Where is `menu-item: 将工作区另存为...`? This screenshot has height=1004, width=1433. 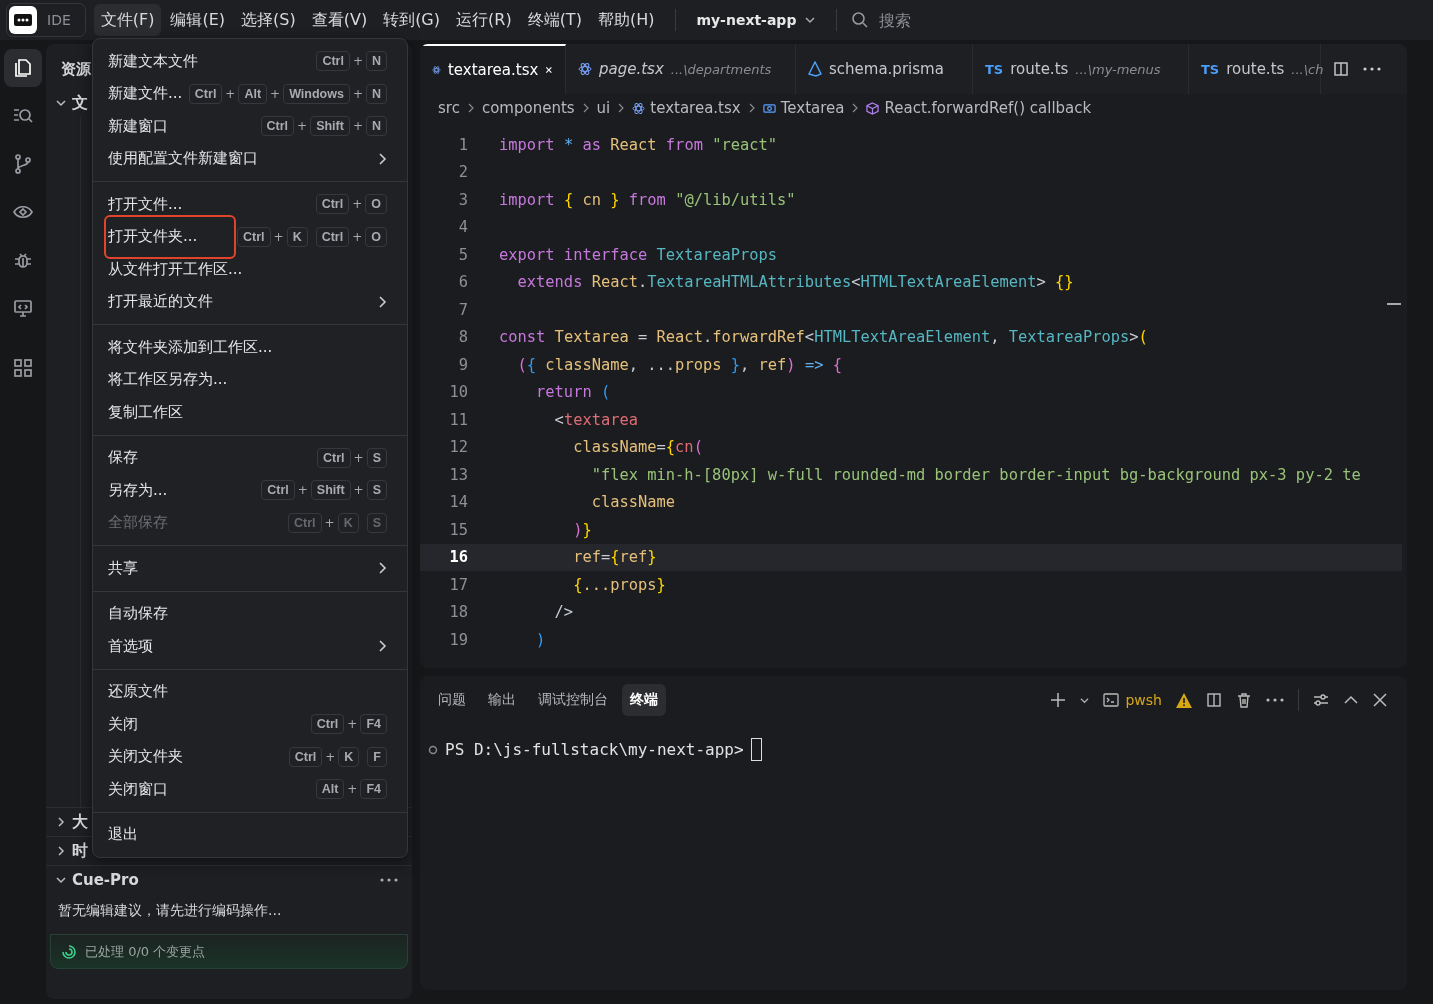
menu-item: 将工作区另存为... is located at coordinates (250, 379).